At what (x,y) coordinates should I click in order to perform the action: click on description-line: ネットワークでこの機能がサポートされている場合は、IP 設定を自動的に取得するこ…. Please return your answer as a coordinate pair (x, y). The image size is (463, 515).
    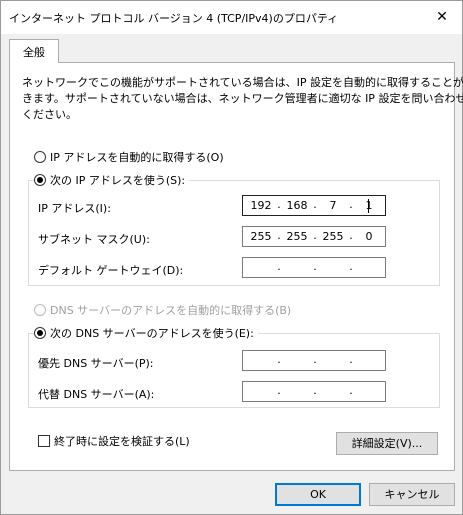
    Looking at the image, I should click on (242, 82).